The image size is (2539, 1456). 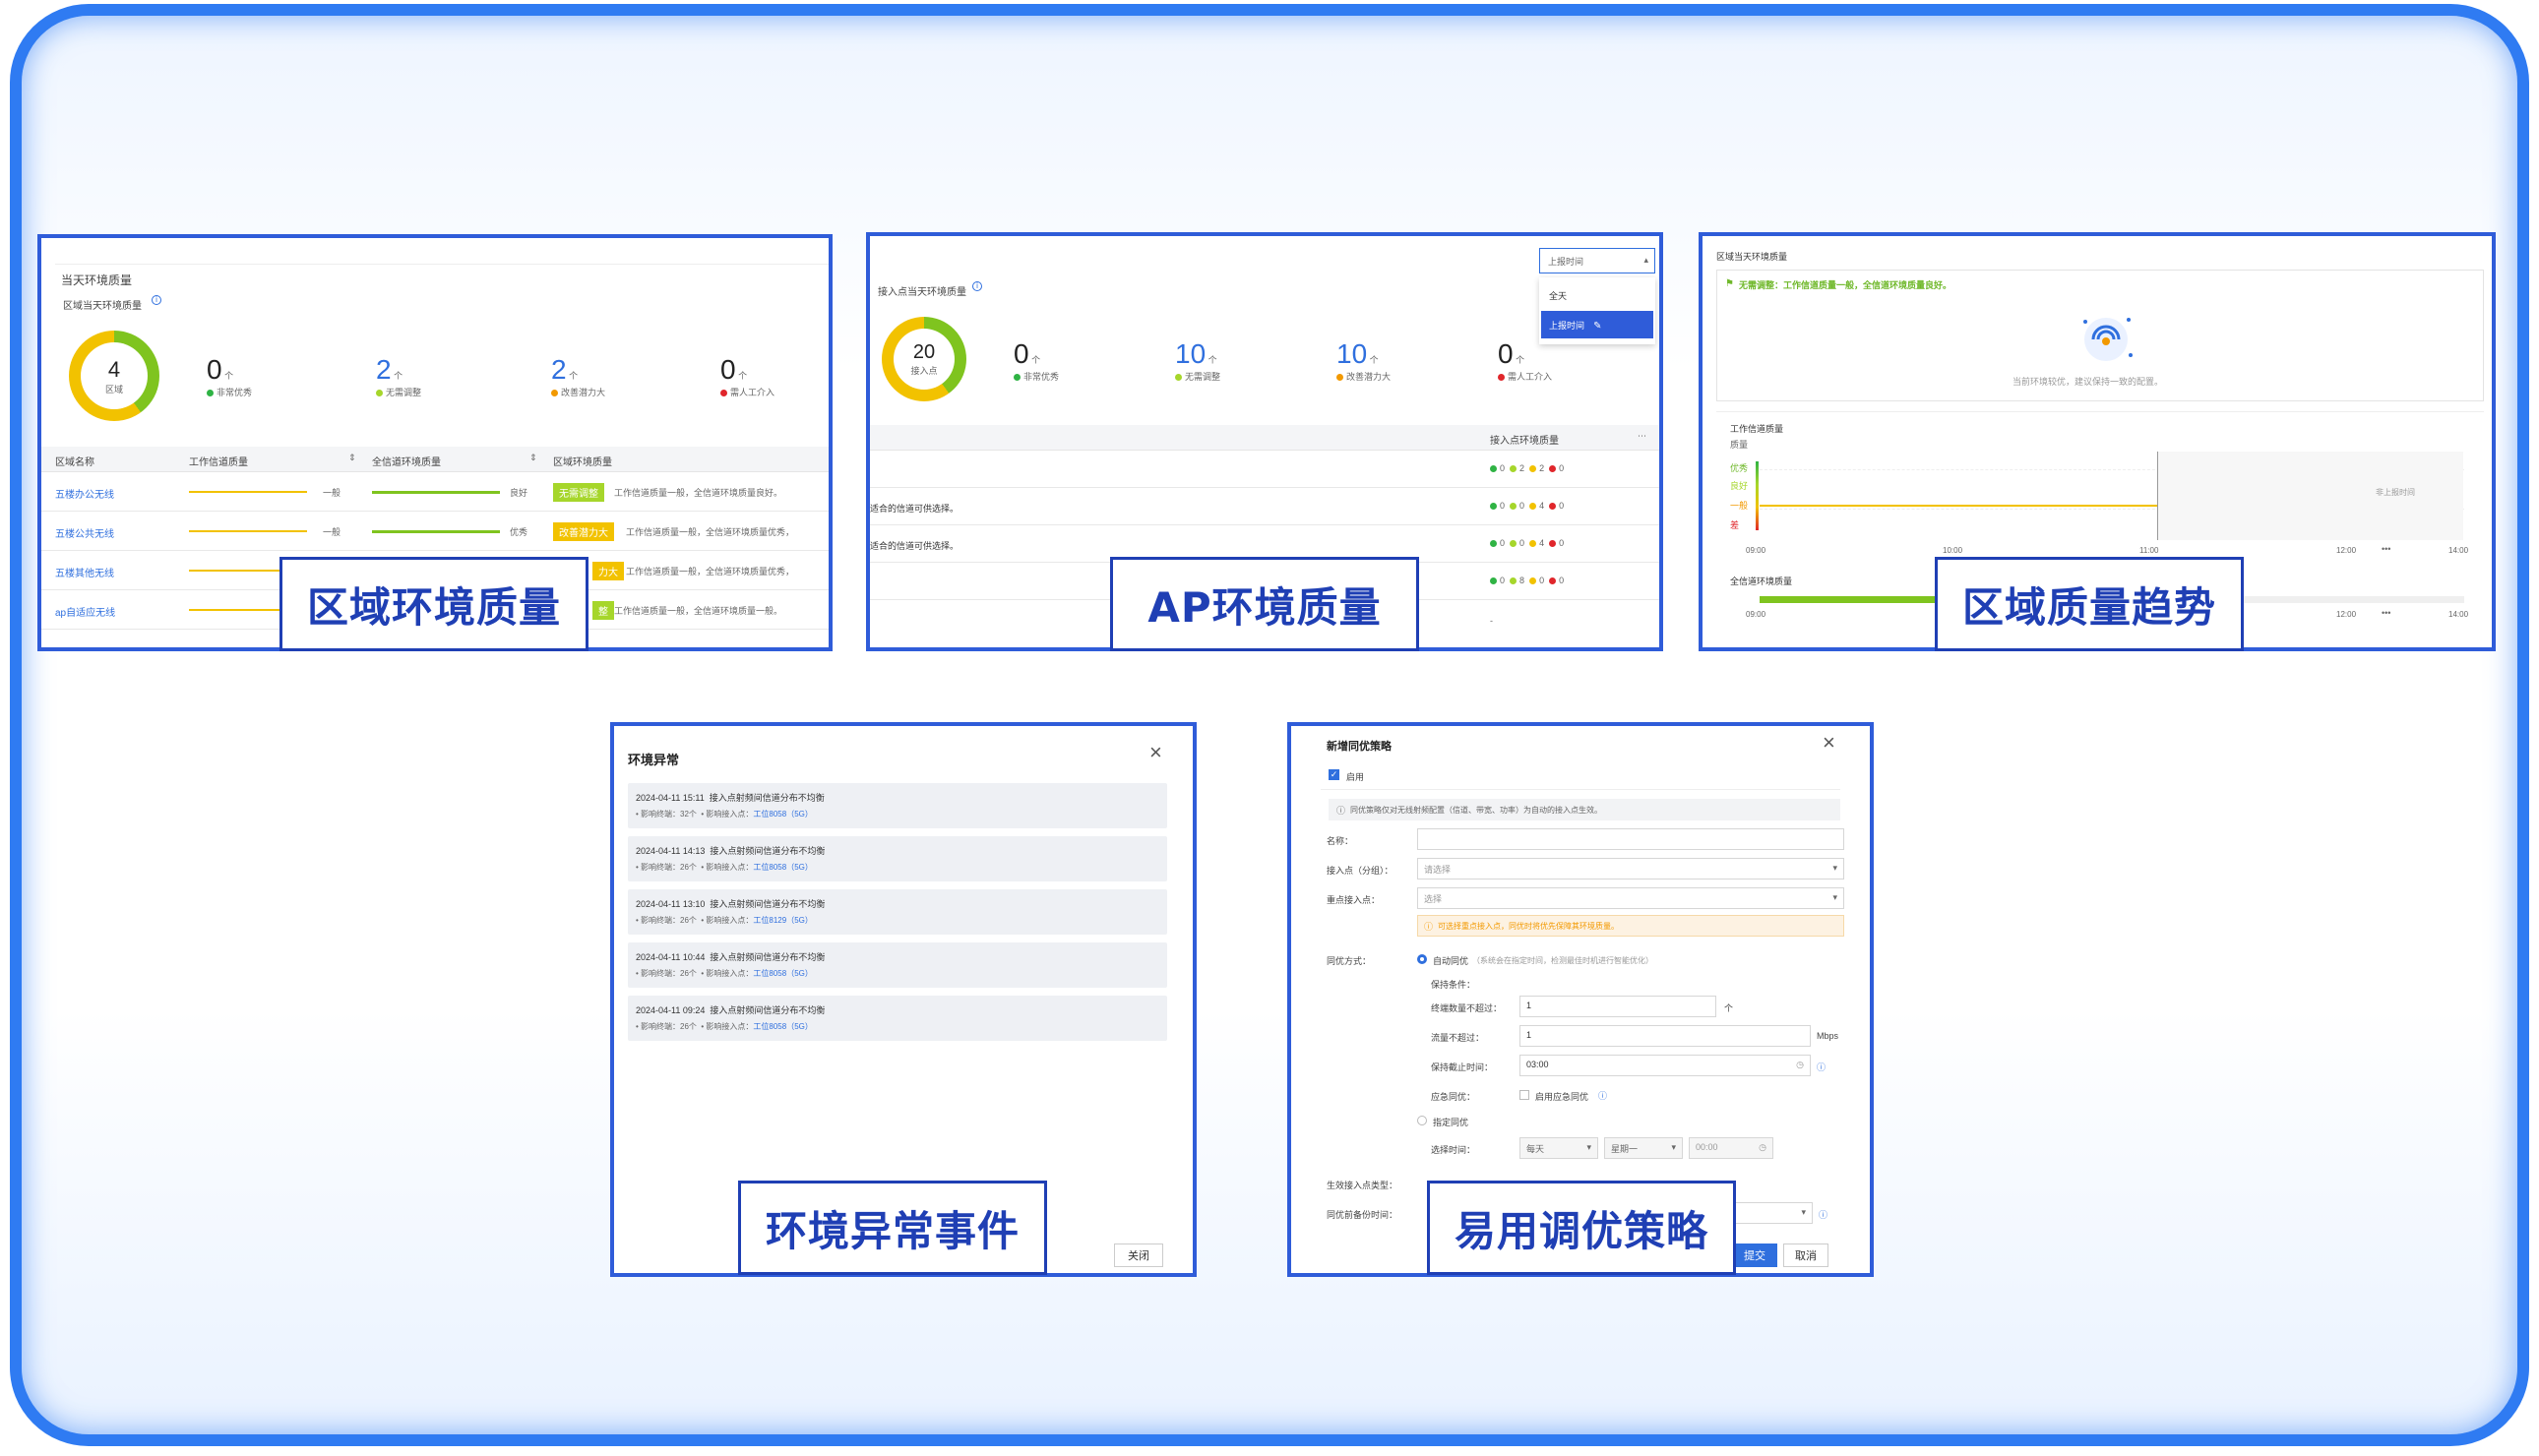 I want to click on warning-text: 可选择重点接入点，同优时将优先保障其环境质量。, so click(x=1528, y=926).